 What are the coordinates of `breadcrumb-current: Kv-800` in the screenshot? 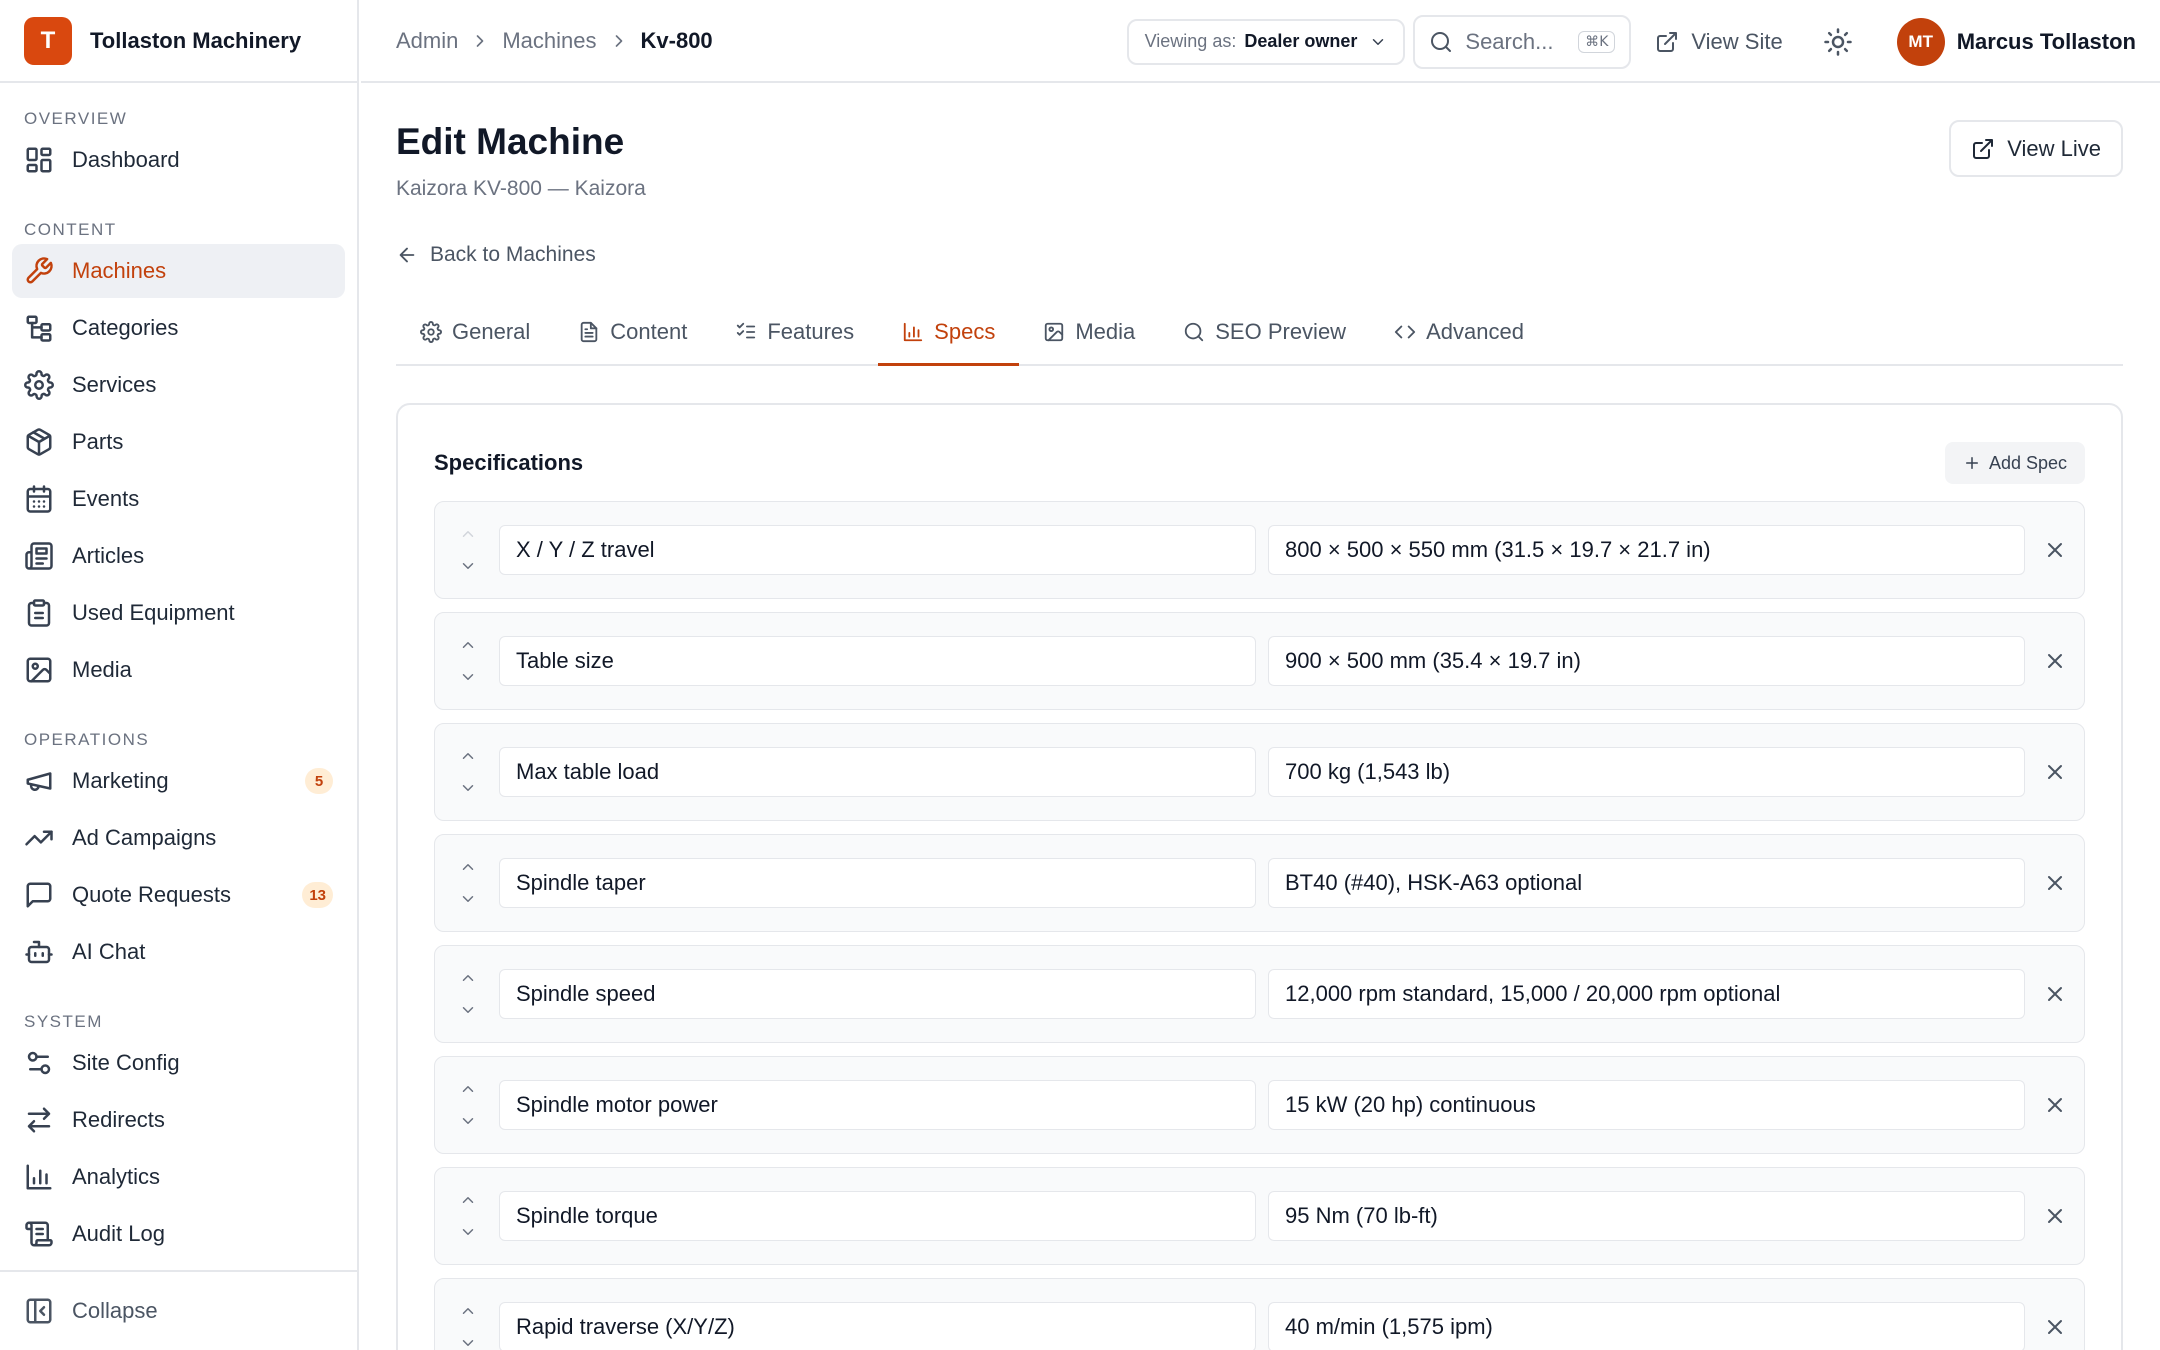 It's located at (676, 40).